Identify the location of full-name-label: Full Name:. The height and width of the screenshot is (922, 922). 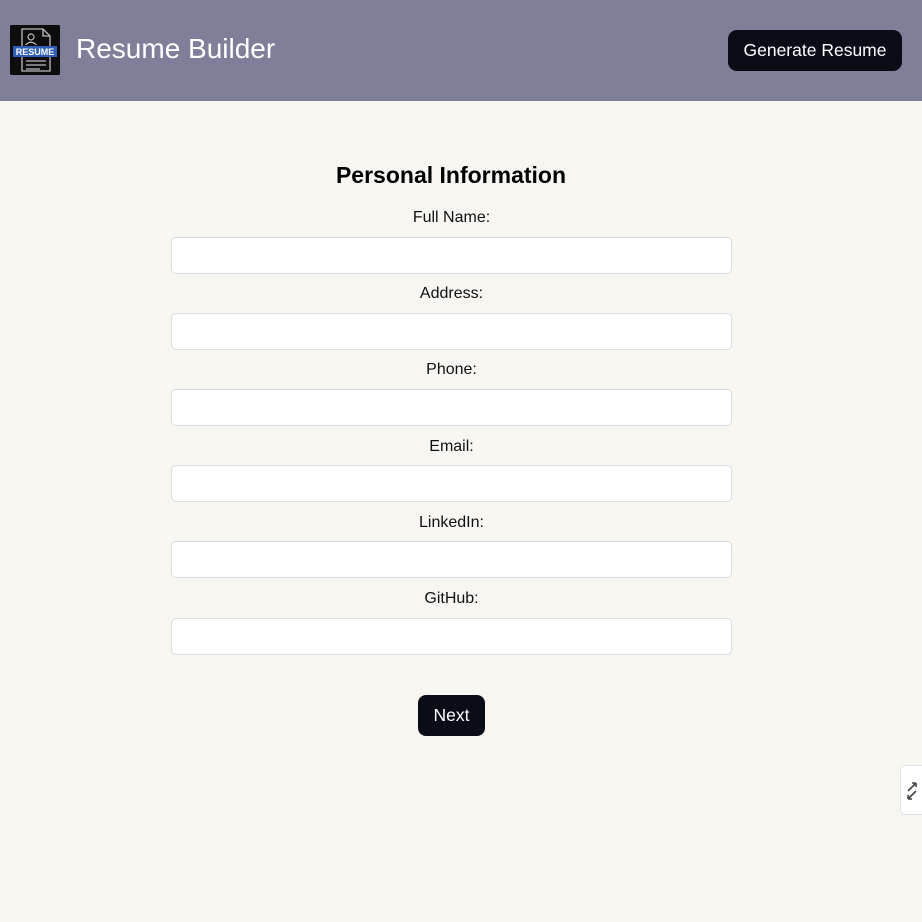
(451, 217).